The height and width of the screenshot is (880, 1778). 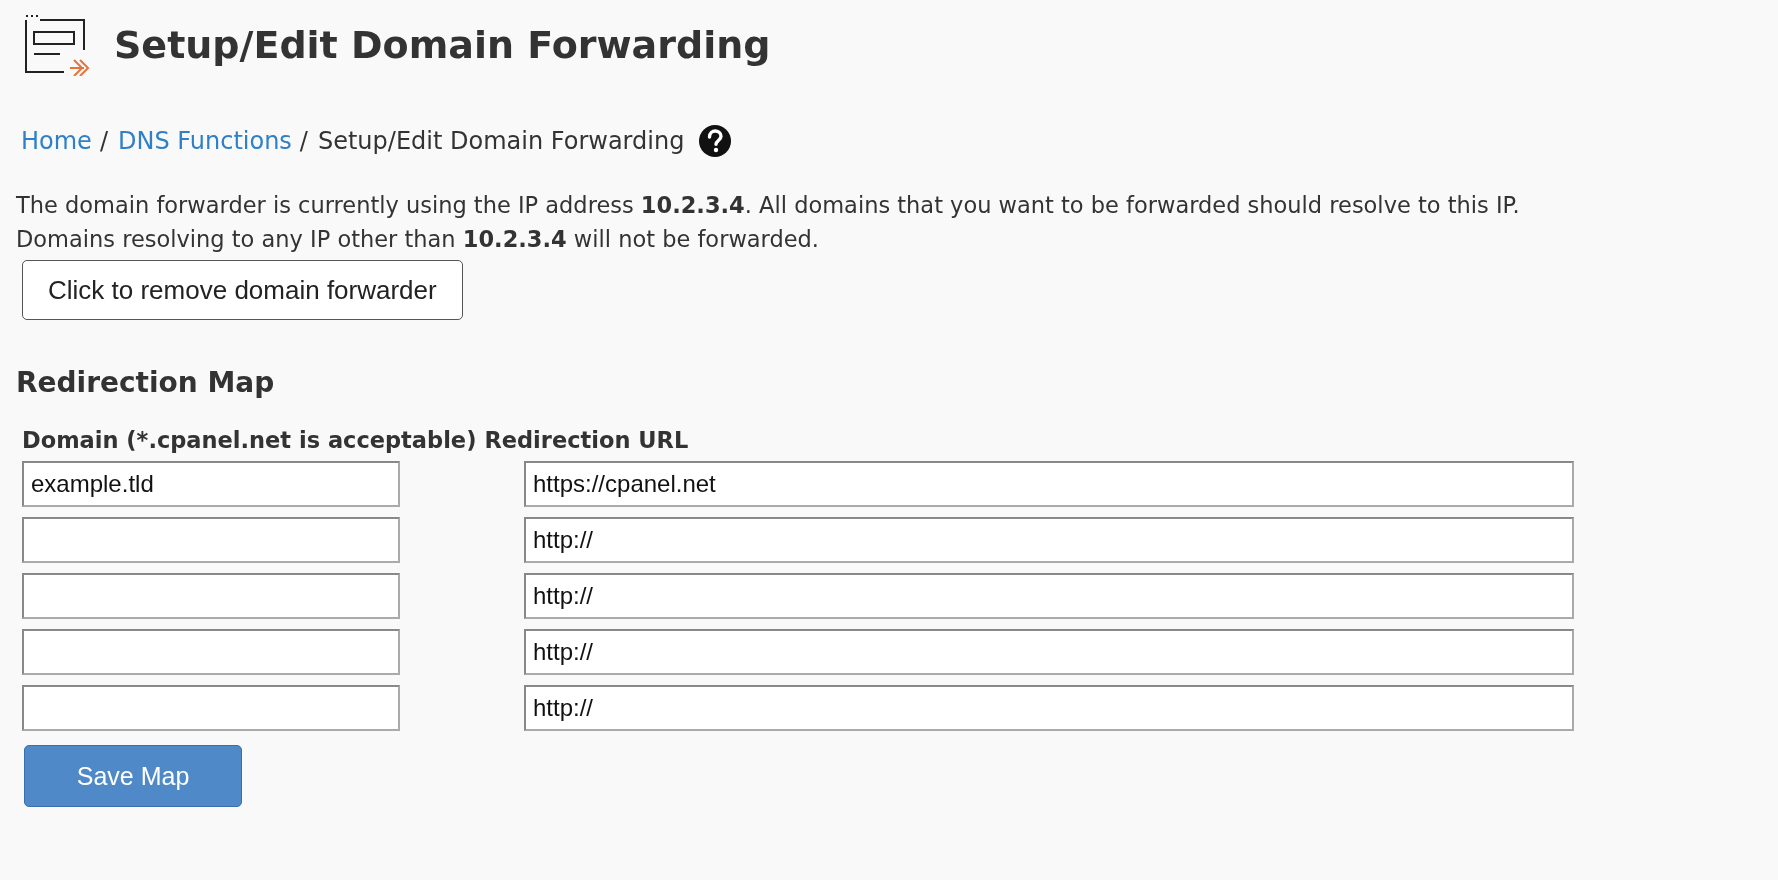 I want to click on domain-field: example.tld, so click(x=211, y=484).